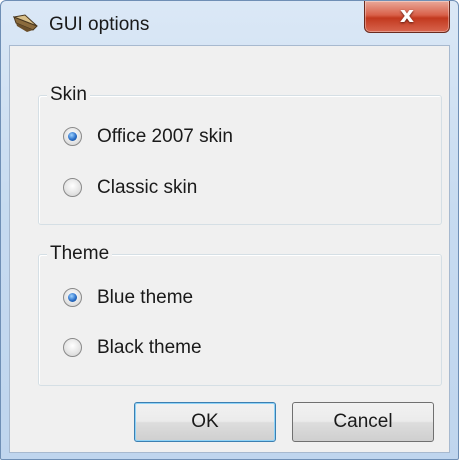 The image size is (461, 462). What do you see at coordinates (145, 298) in the screenshot?
I see `radio-label: Blue theme` at bounding box center [145, 298].